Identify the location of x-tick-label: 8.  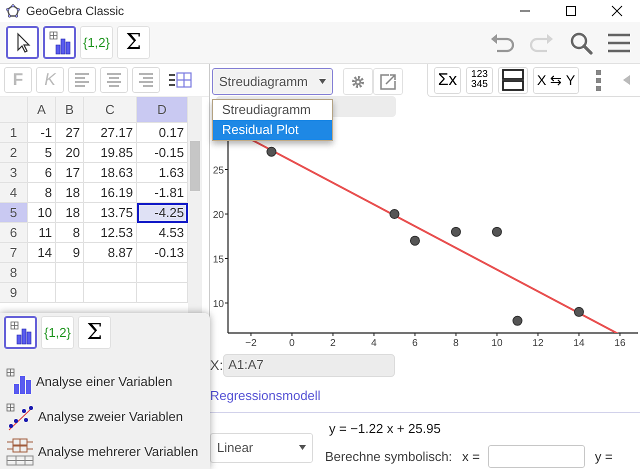
(456, 343).